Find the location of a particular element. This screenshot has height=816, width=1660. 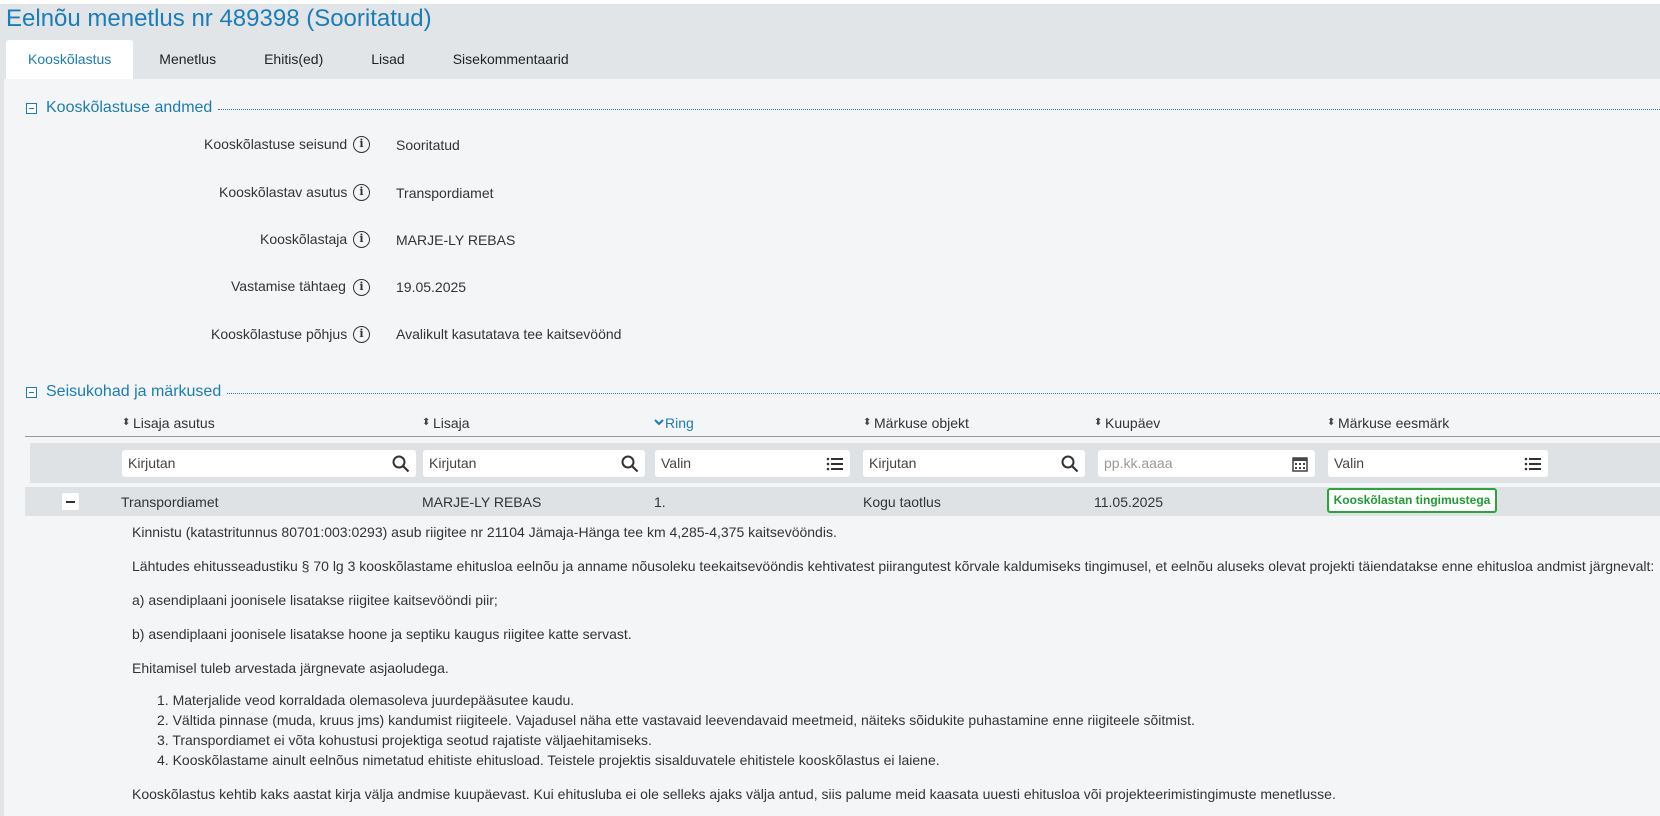

section-header-seisukohad: Seisukohad ja märkused is located at coordinates (843, 392).